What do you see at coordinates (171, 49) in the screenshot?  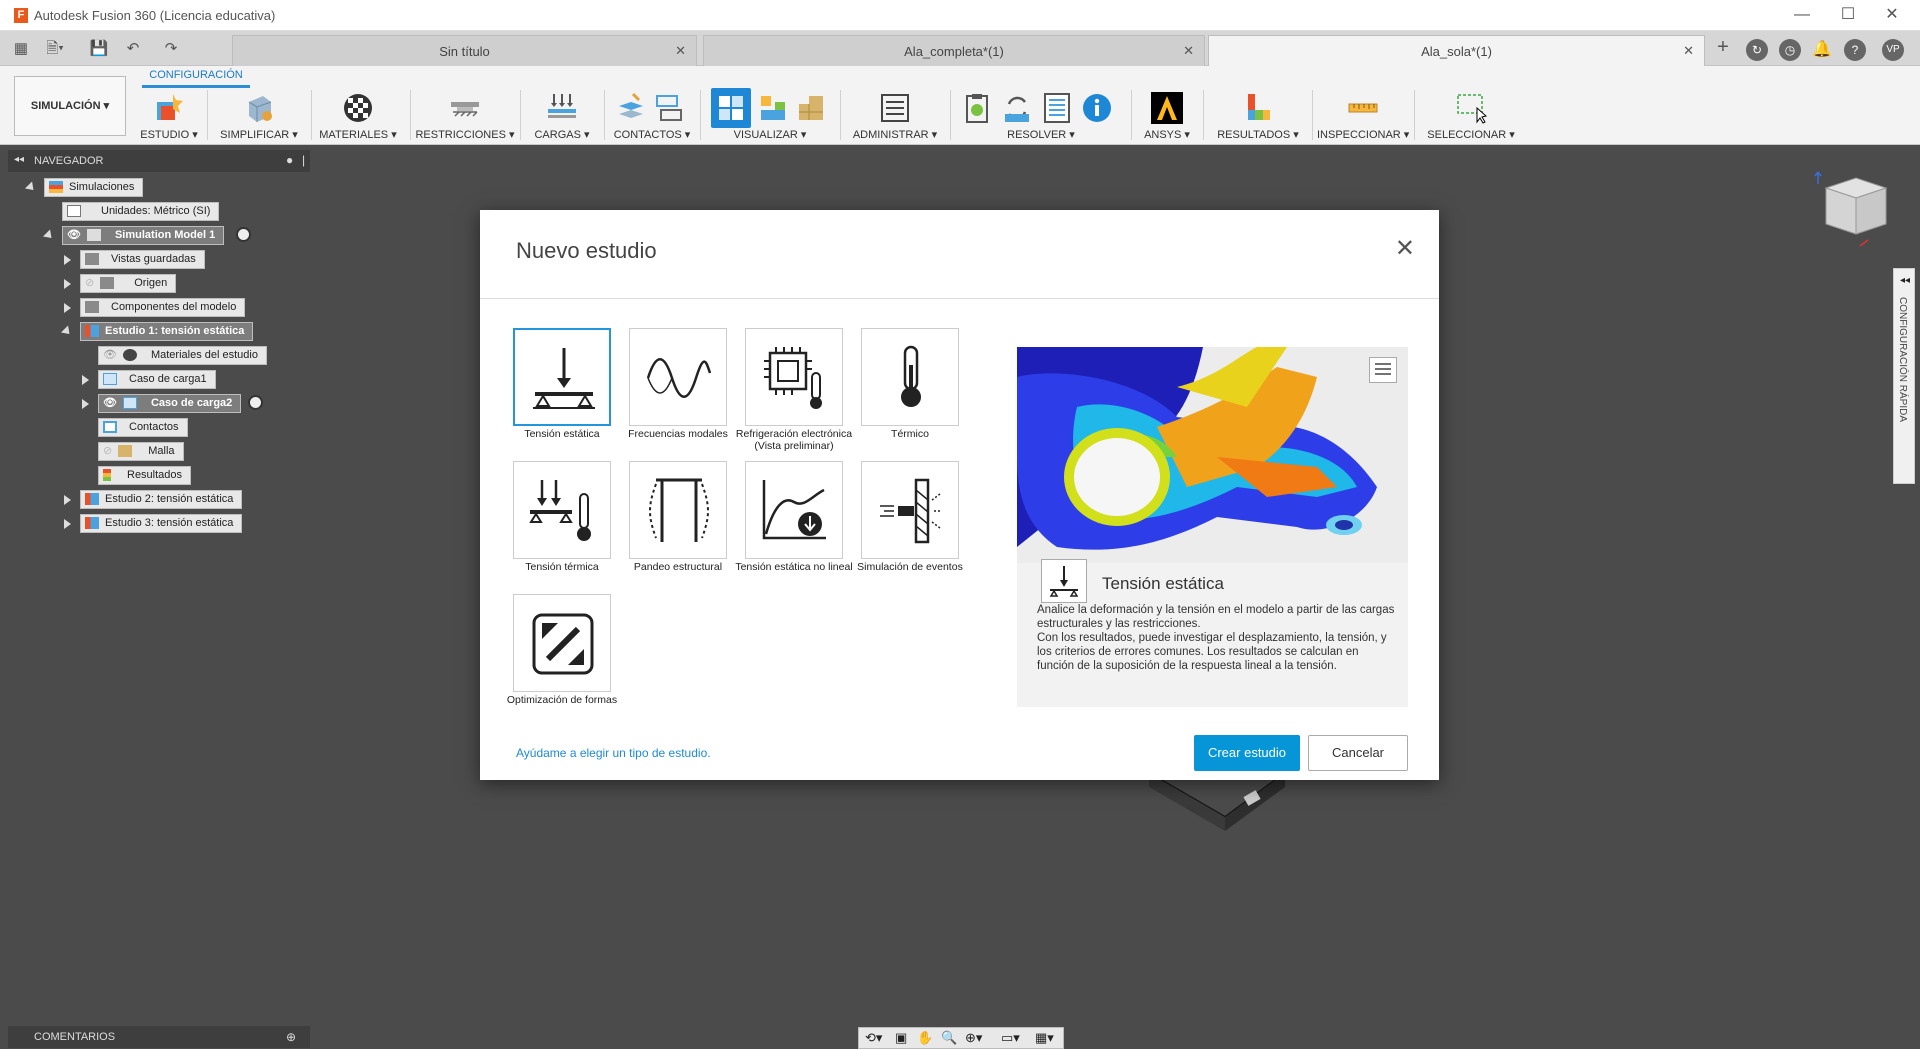 I see `redo-icon: ↷` at bounding box center [171, 49].